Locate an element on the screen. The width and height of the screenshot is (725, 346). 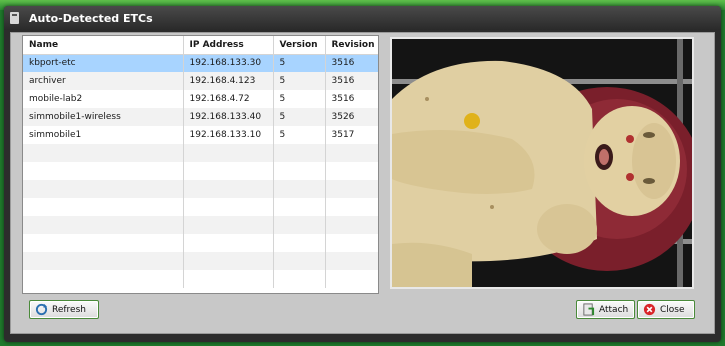
attach-button: Attach is located at coordinates (605, 309).